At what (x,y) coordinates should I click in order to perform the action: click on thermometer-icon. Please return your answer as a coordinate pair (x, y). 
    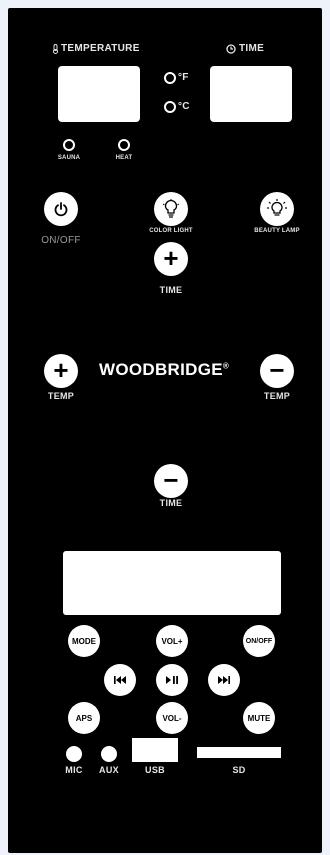
    Looking at the image, I should click on (55, 49).